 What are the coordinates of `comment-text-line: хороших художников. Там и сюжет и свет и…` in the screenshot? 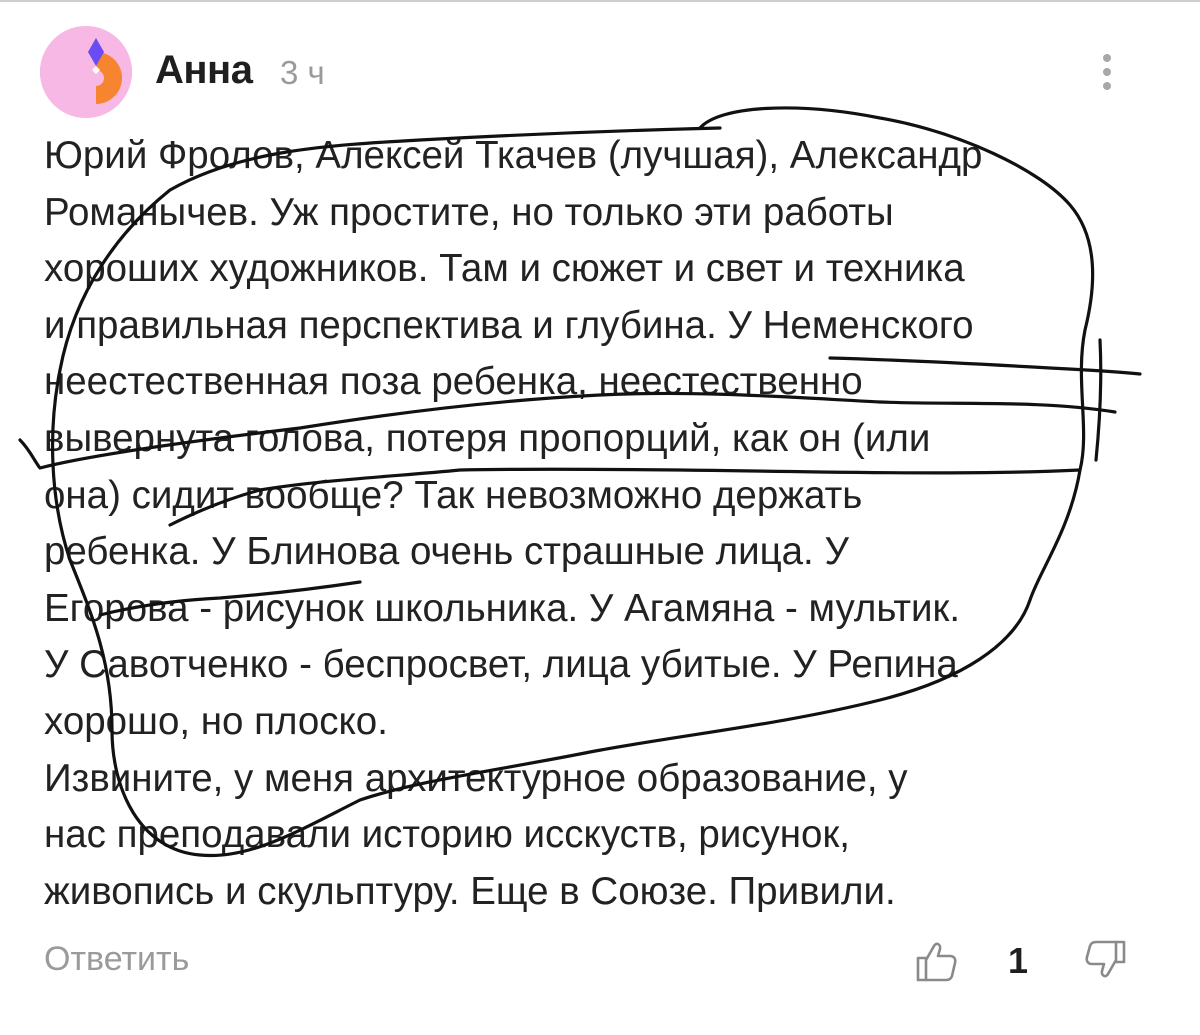 It's located at (504, 269).